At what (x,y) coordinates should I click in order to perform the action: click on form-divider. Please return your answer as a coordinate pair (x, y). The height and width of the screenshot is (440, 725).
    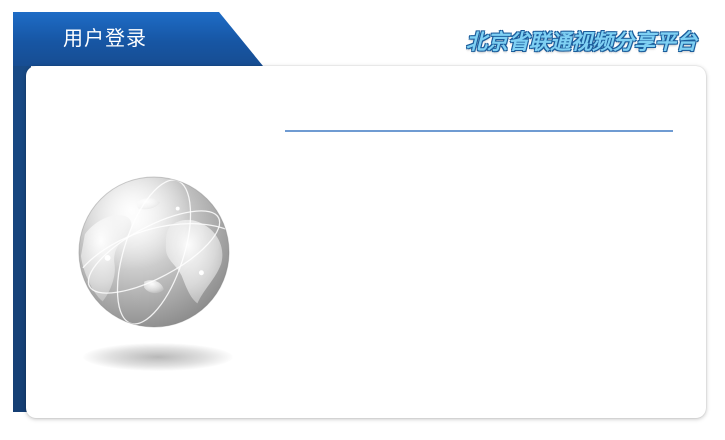
    Looking at the image, I should click on (479, 131).